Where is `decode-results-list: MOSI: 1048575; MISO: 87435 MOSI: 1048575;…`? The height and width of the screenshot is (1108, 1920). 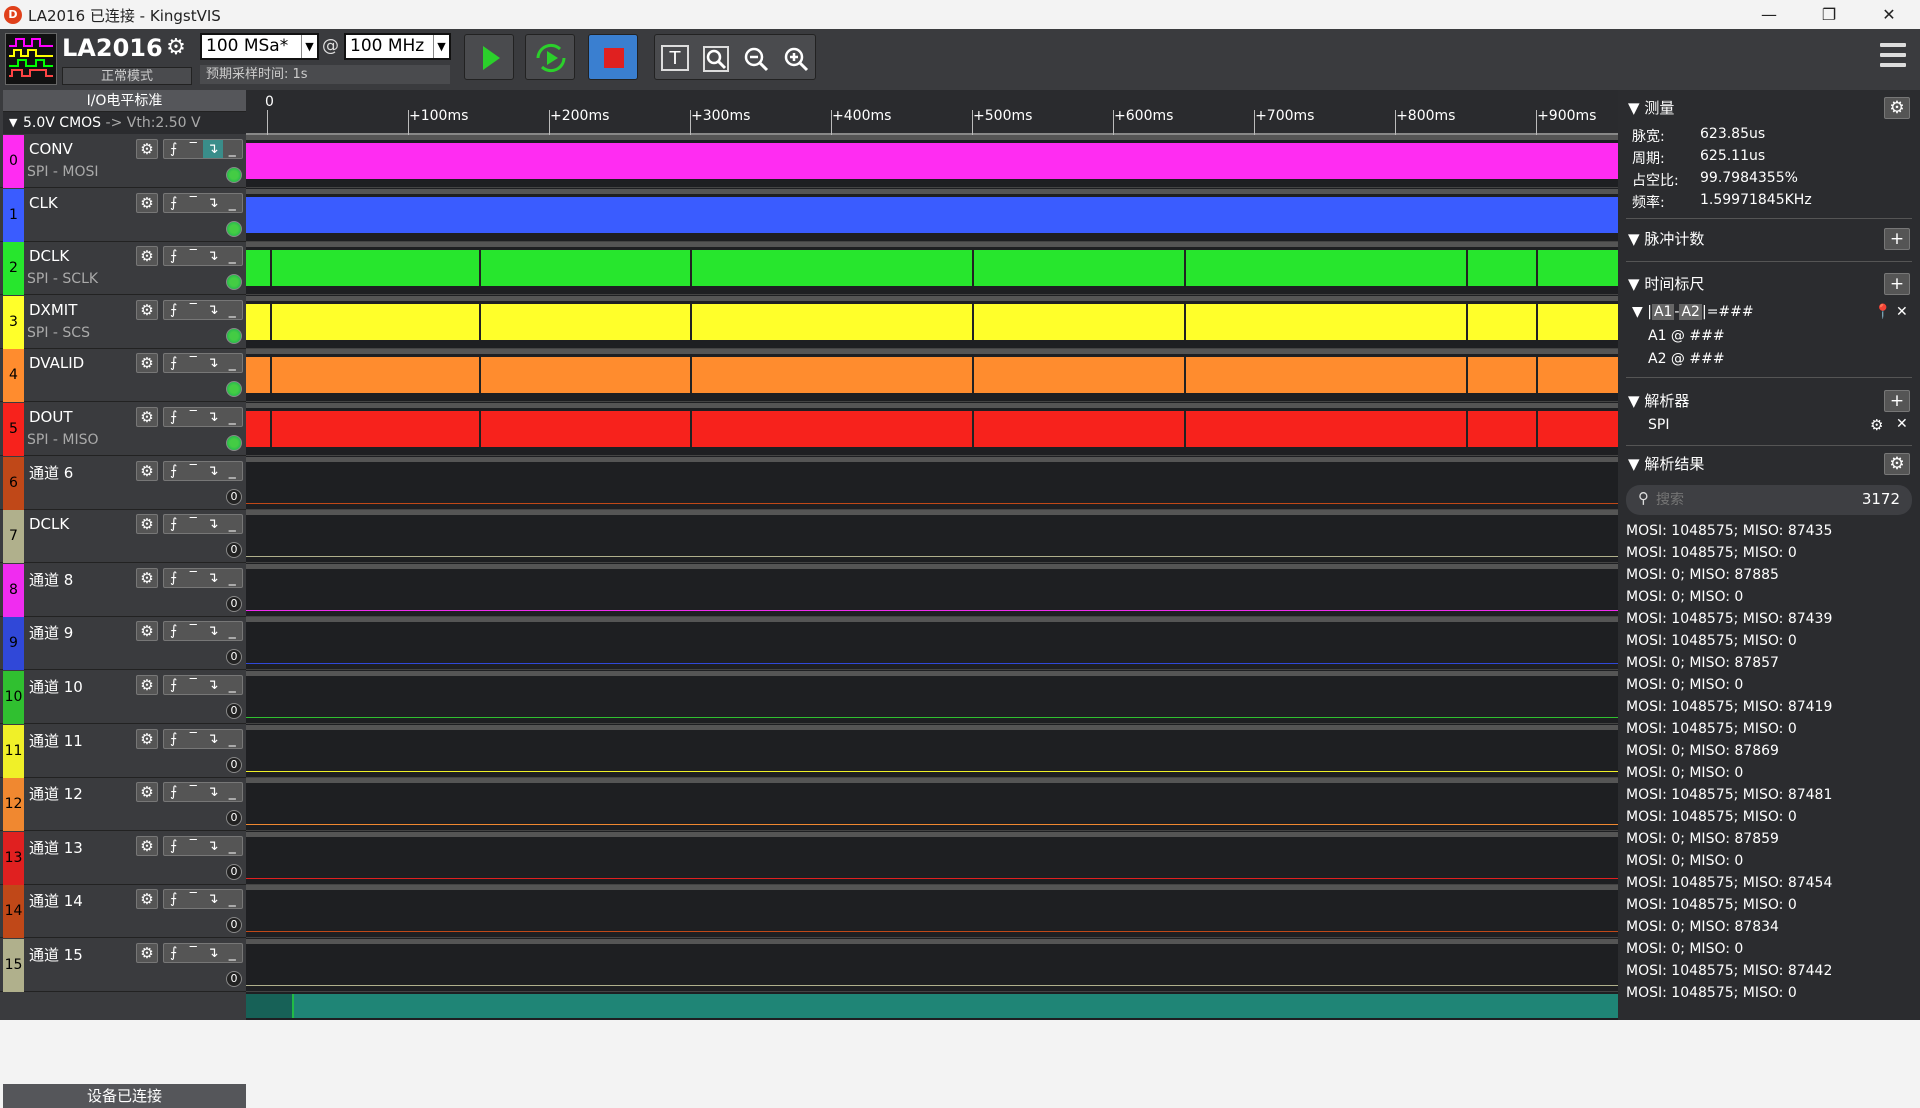
decode-results-list: MOSI: 1048575; MISO: 87435 MOSI: 1048575;… is located at coordinates (1769, 768).